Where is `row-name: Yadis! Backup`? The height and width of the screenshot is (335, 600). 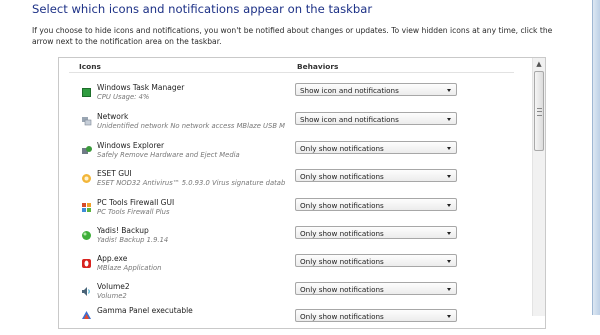 row-name: Yadis! Backup is located at coordinates (123, 230).